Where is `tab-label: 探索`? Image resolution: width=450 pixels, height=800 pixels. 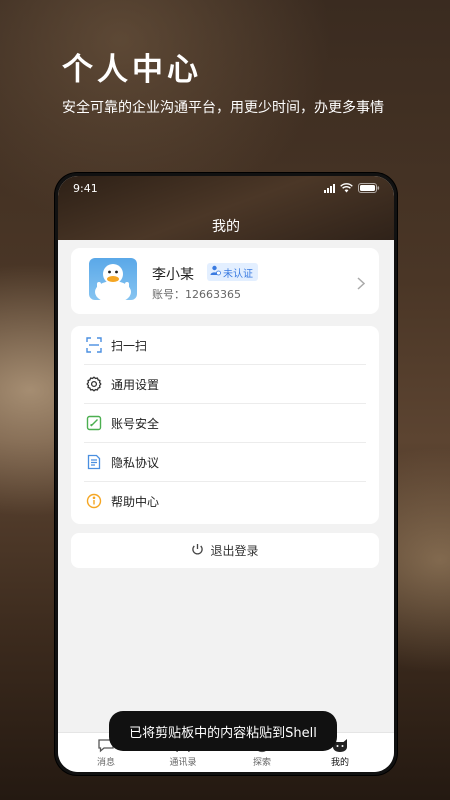 tab-label: 探索 is located at coordinates (261, 763).